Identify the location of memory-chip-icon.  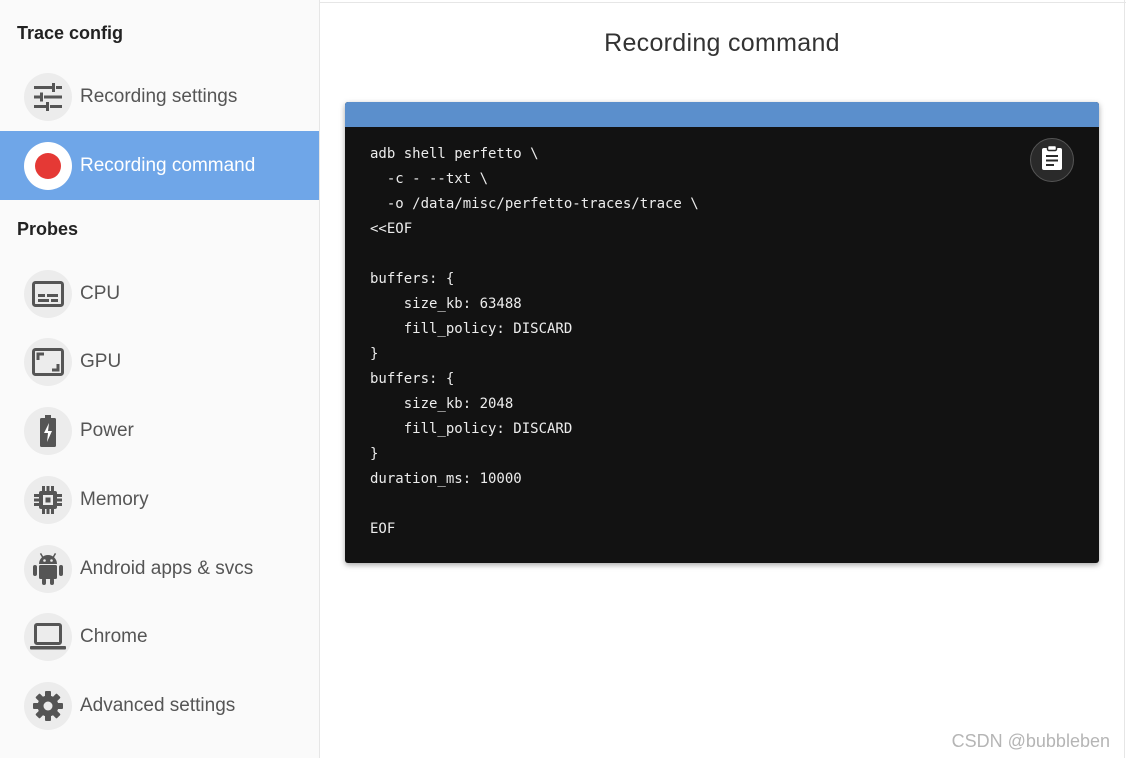
(48, 499).